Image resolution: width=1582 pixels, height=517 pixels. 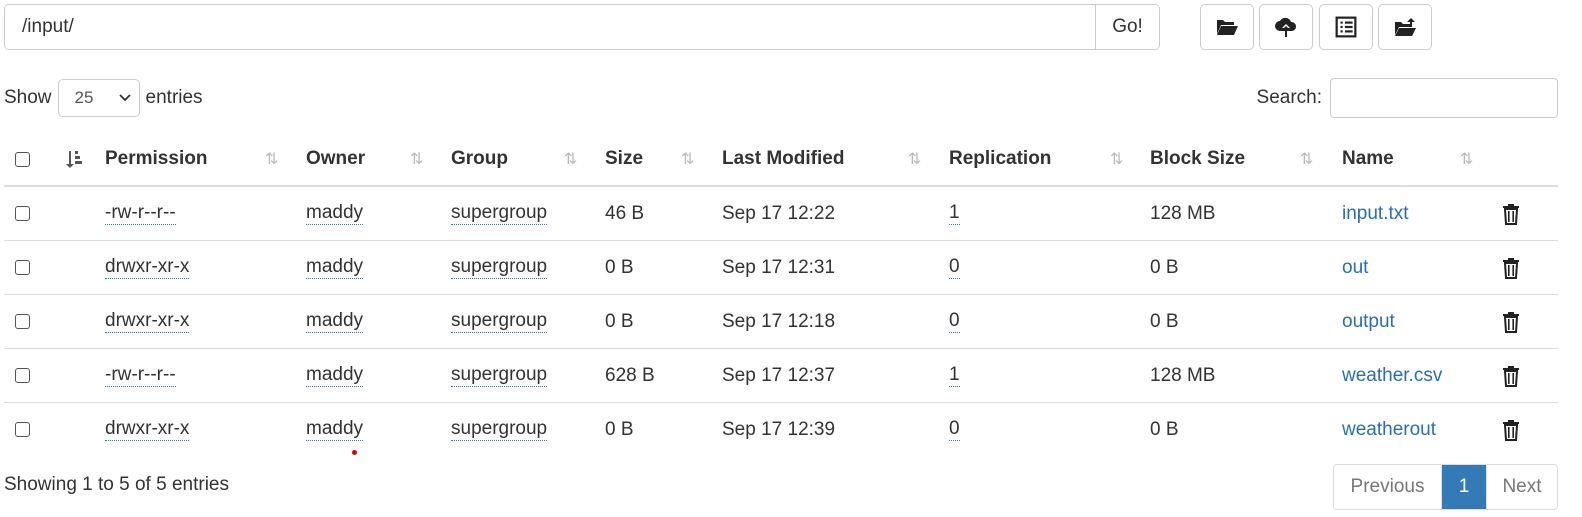 I want to click on select-all-cell, so click(x=22, y=159).